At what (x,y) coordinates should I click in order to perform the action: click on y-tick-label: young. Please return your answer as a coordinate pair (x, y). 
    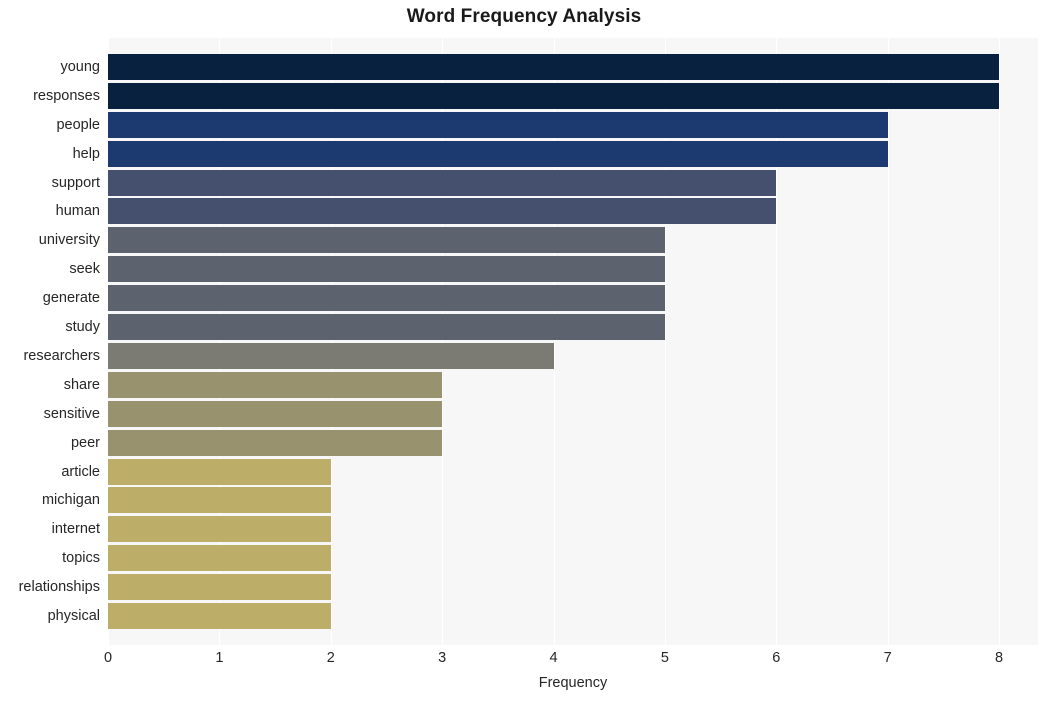
    Looking at the image, I should click on (80, 66).